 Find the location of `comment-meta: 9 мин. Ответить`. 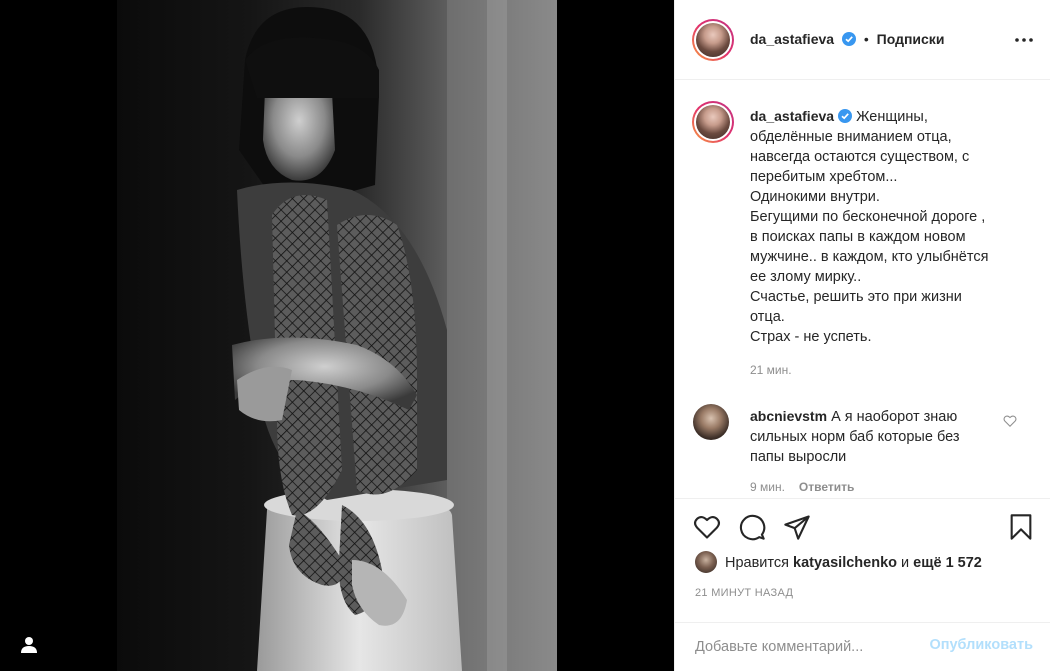

comment-meta: 9 мин. Ответить is located at coordinates (802, 487).